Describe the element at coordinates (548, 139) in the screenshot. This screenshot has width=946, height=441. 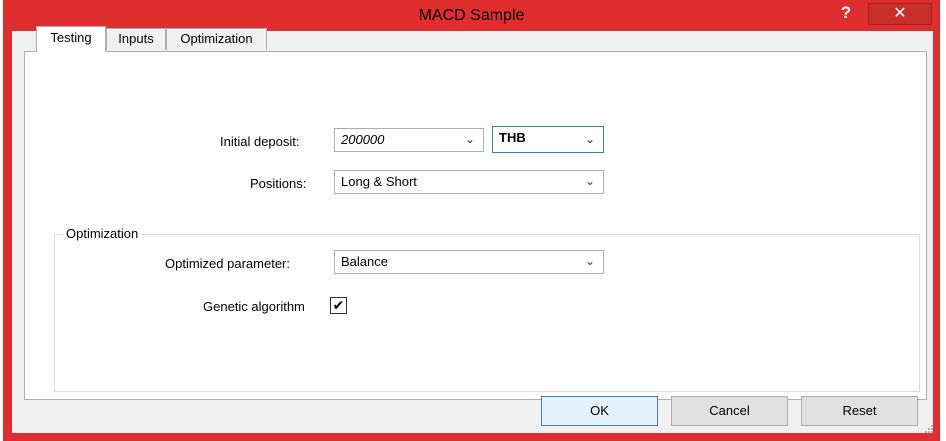
I see `currency-dropdown: THB ⌄` at that location.